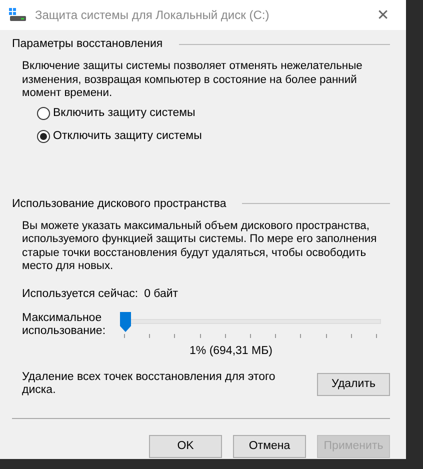  What do you see at coordinates (119, 204) in the screenshot?
I see `group-heading: Использование дискового пространства` at bounding box center [119, 204].